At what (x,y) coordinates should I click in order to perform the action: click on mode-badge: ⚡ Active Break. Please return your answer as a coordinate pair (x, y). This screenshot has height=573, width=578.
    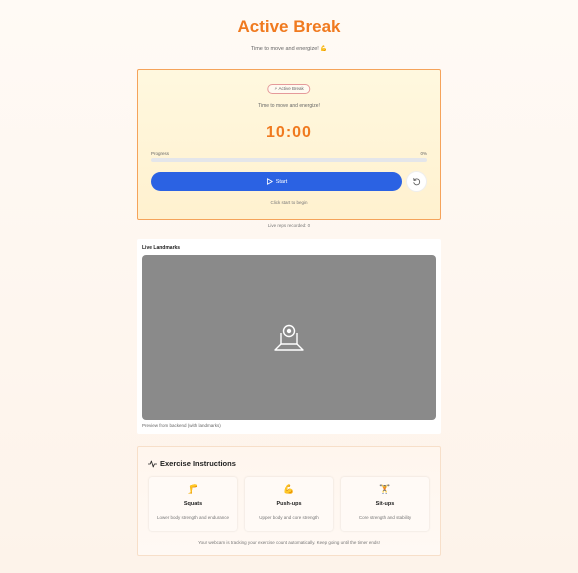
    Looking at the image, I should click on (289, 89).